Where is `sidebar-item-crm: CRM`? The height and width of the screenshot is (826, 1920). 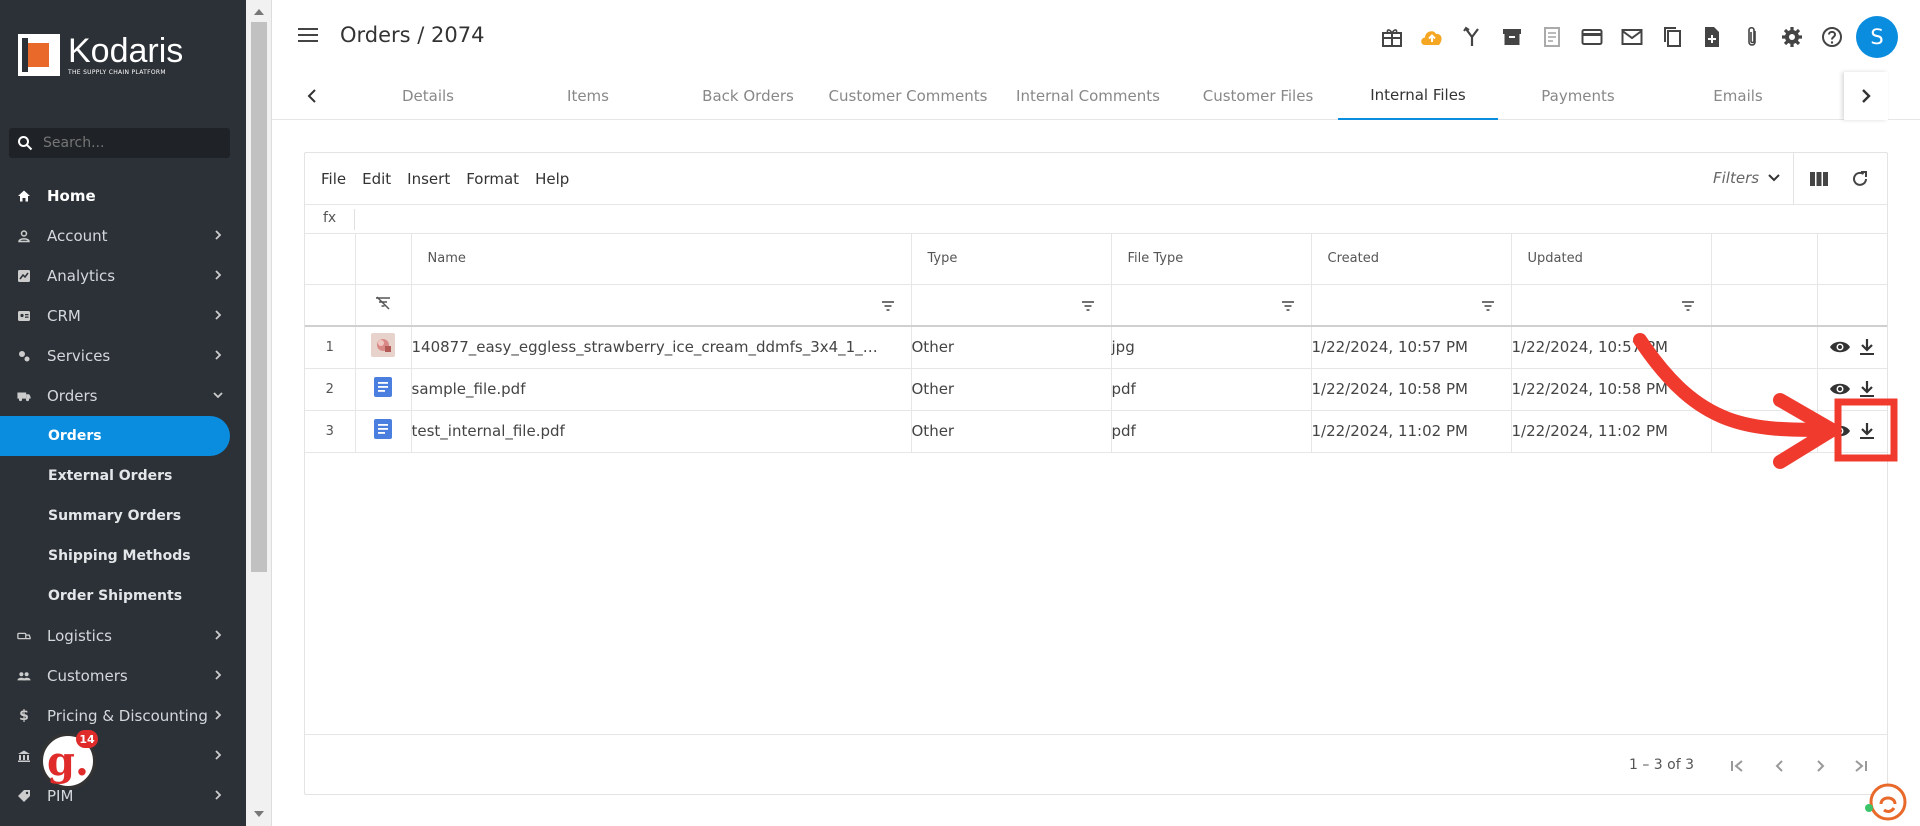 sidebar-item-crm: CRM is located at coordinates (115, 316).